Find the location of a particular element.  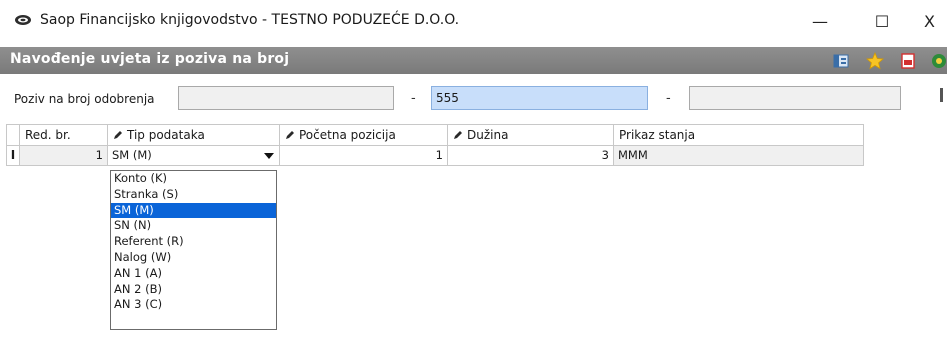

poziv-field-2: 555 is located at coordinates (539, 98).